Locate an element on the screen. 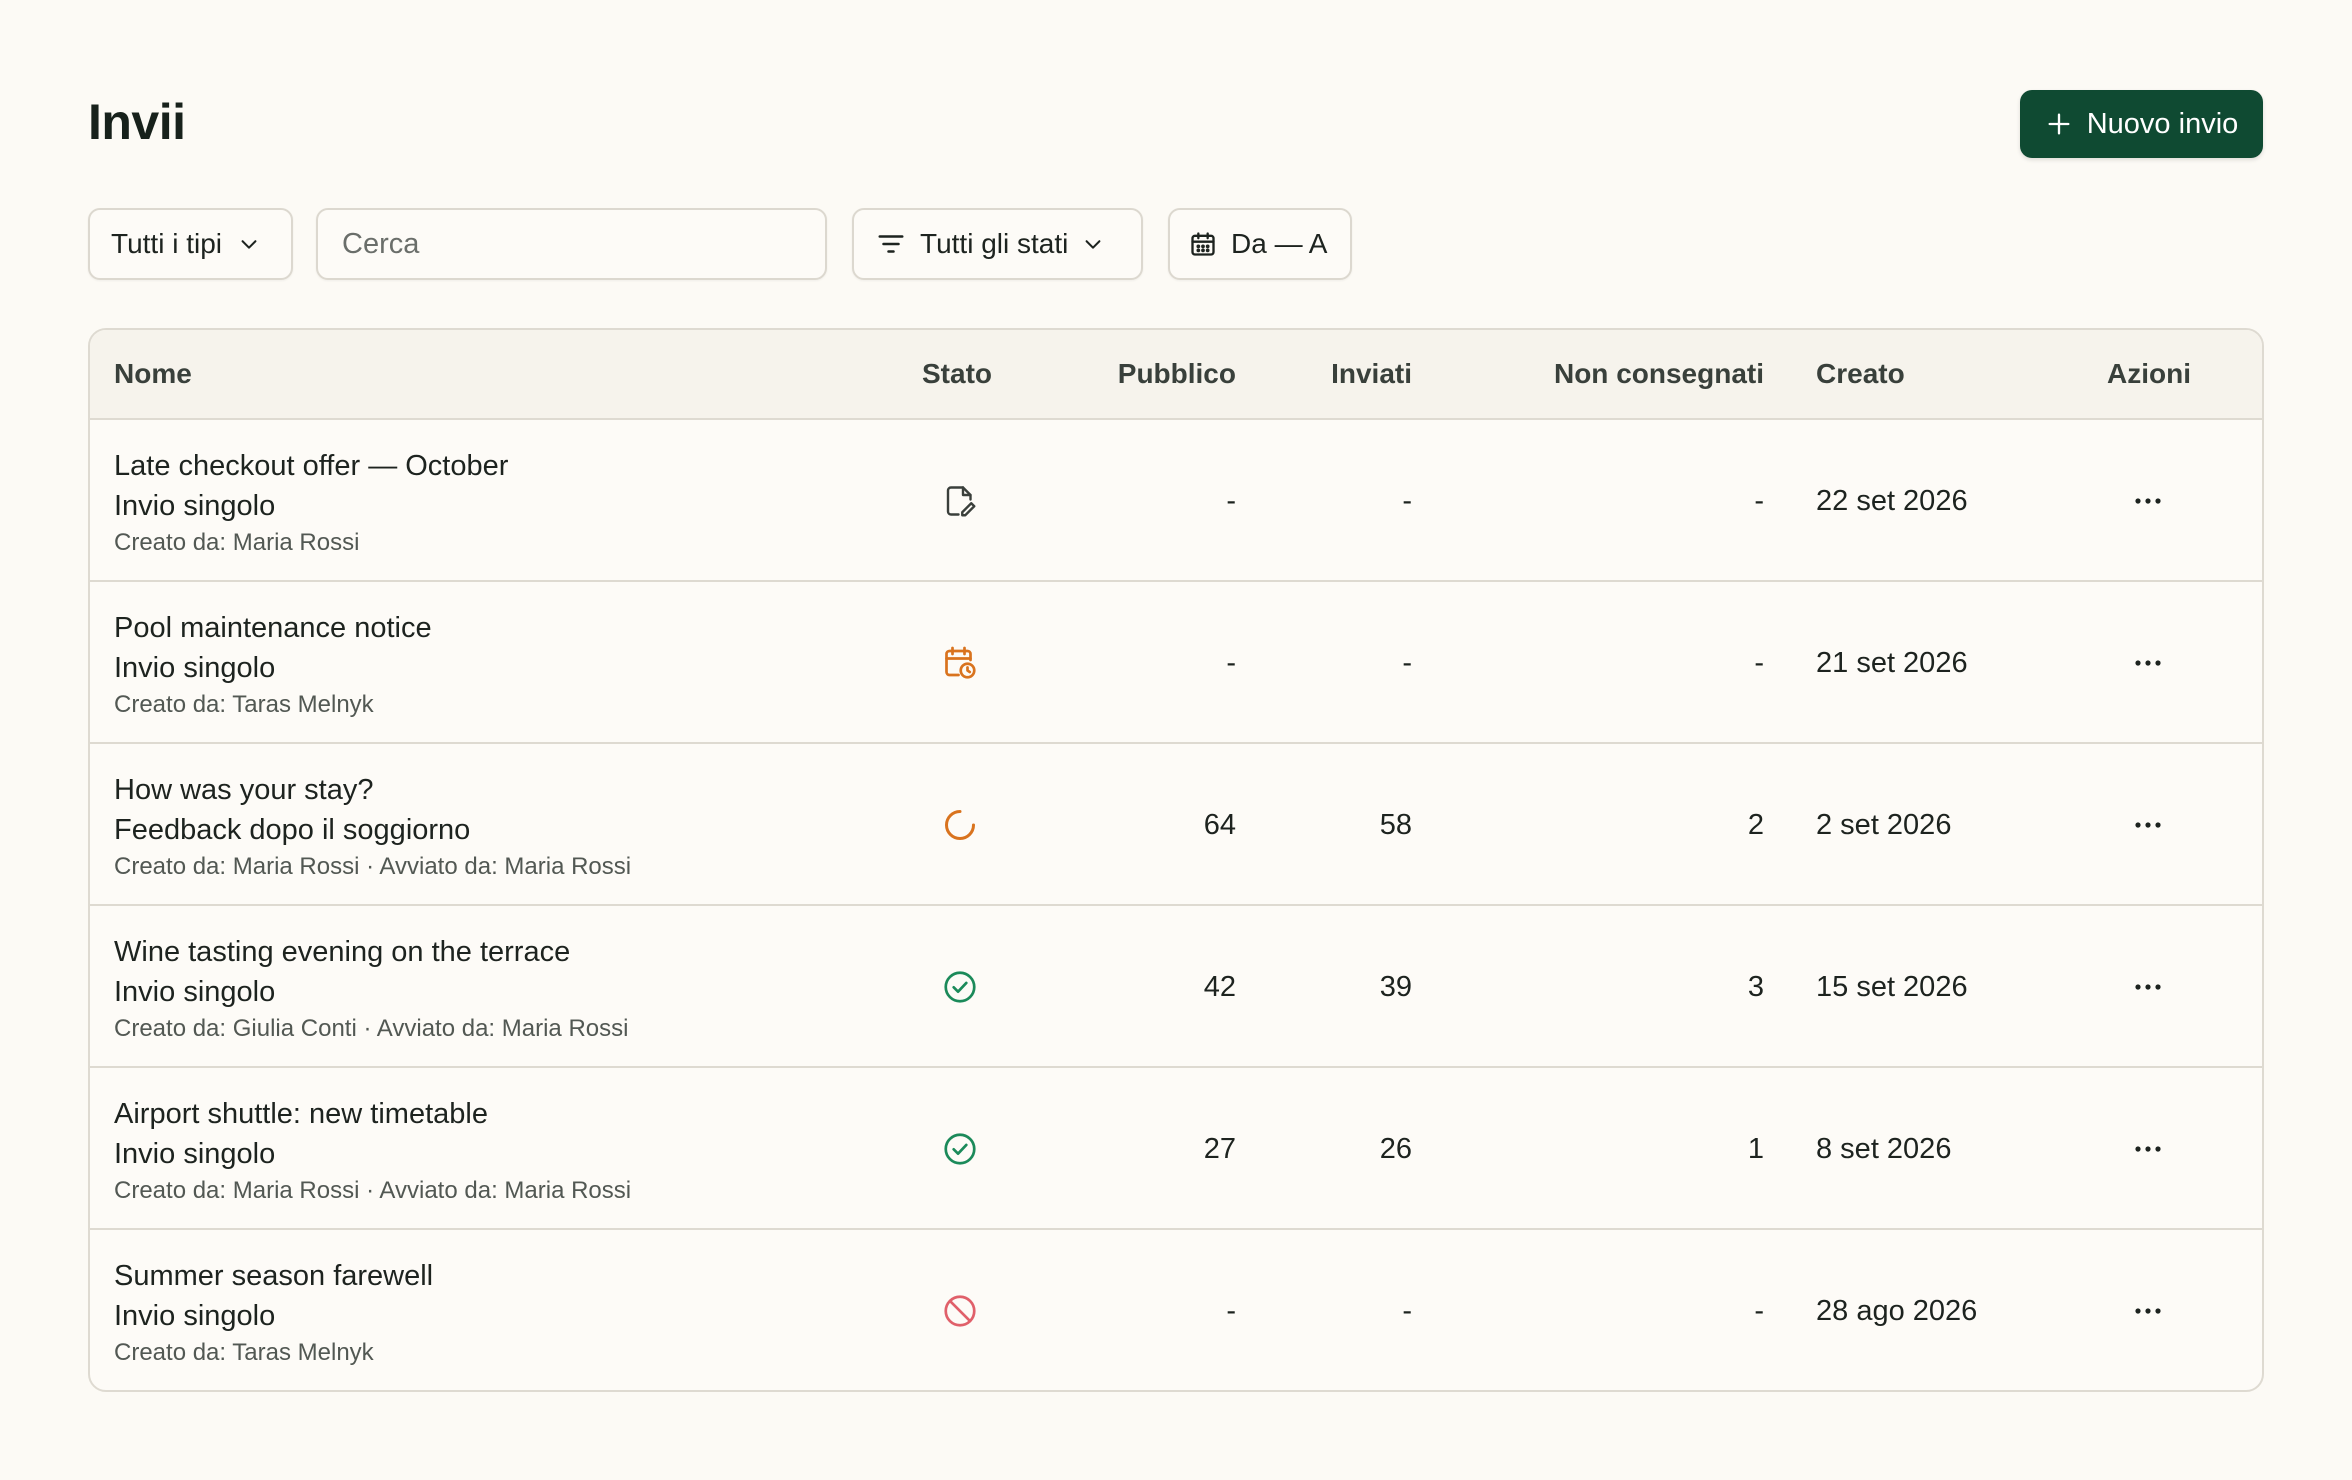  page-title: Invii is located at coordinates (137, 122).